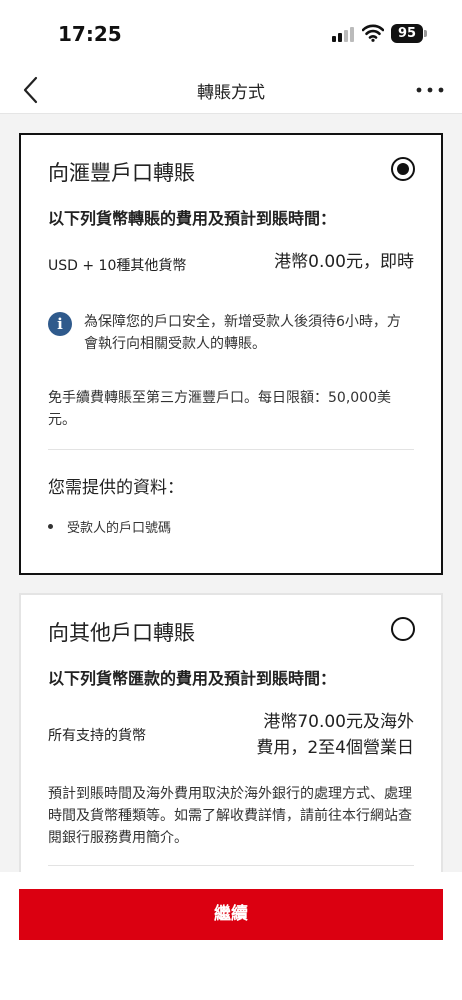 This screenshot has width=462, height=1000. I want to click on bullet-icon, so click(50, 526).